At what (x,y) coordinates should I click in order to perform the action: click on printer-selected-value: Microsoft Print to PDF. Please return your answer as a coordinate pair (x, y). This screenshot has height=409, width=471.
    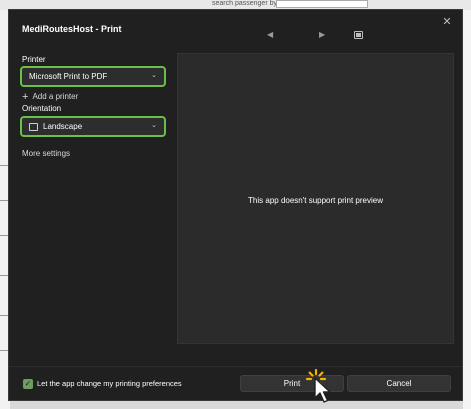
    Looking at the image, I should click on (68, 76).